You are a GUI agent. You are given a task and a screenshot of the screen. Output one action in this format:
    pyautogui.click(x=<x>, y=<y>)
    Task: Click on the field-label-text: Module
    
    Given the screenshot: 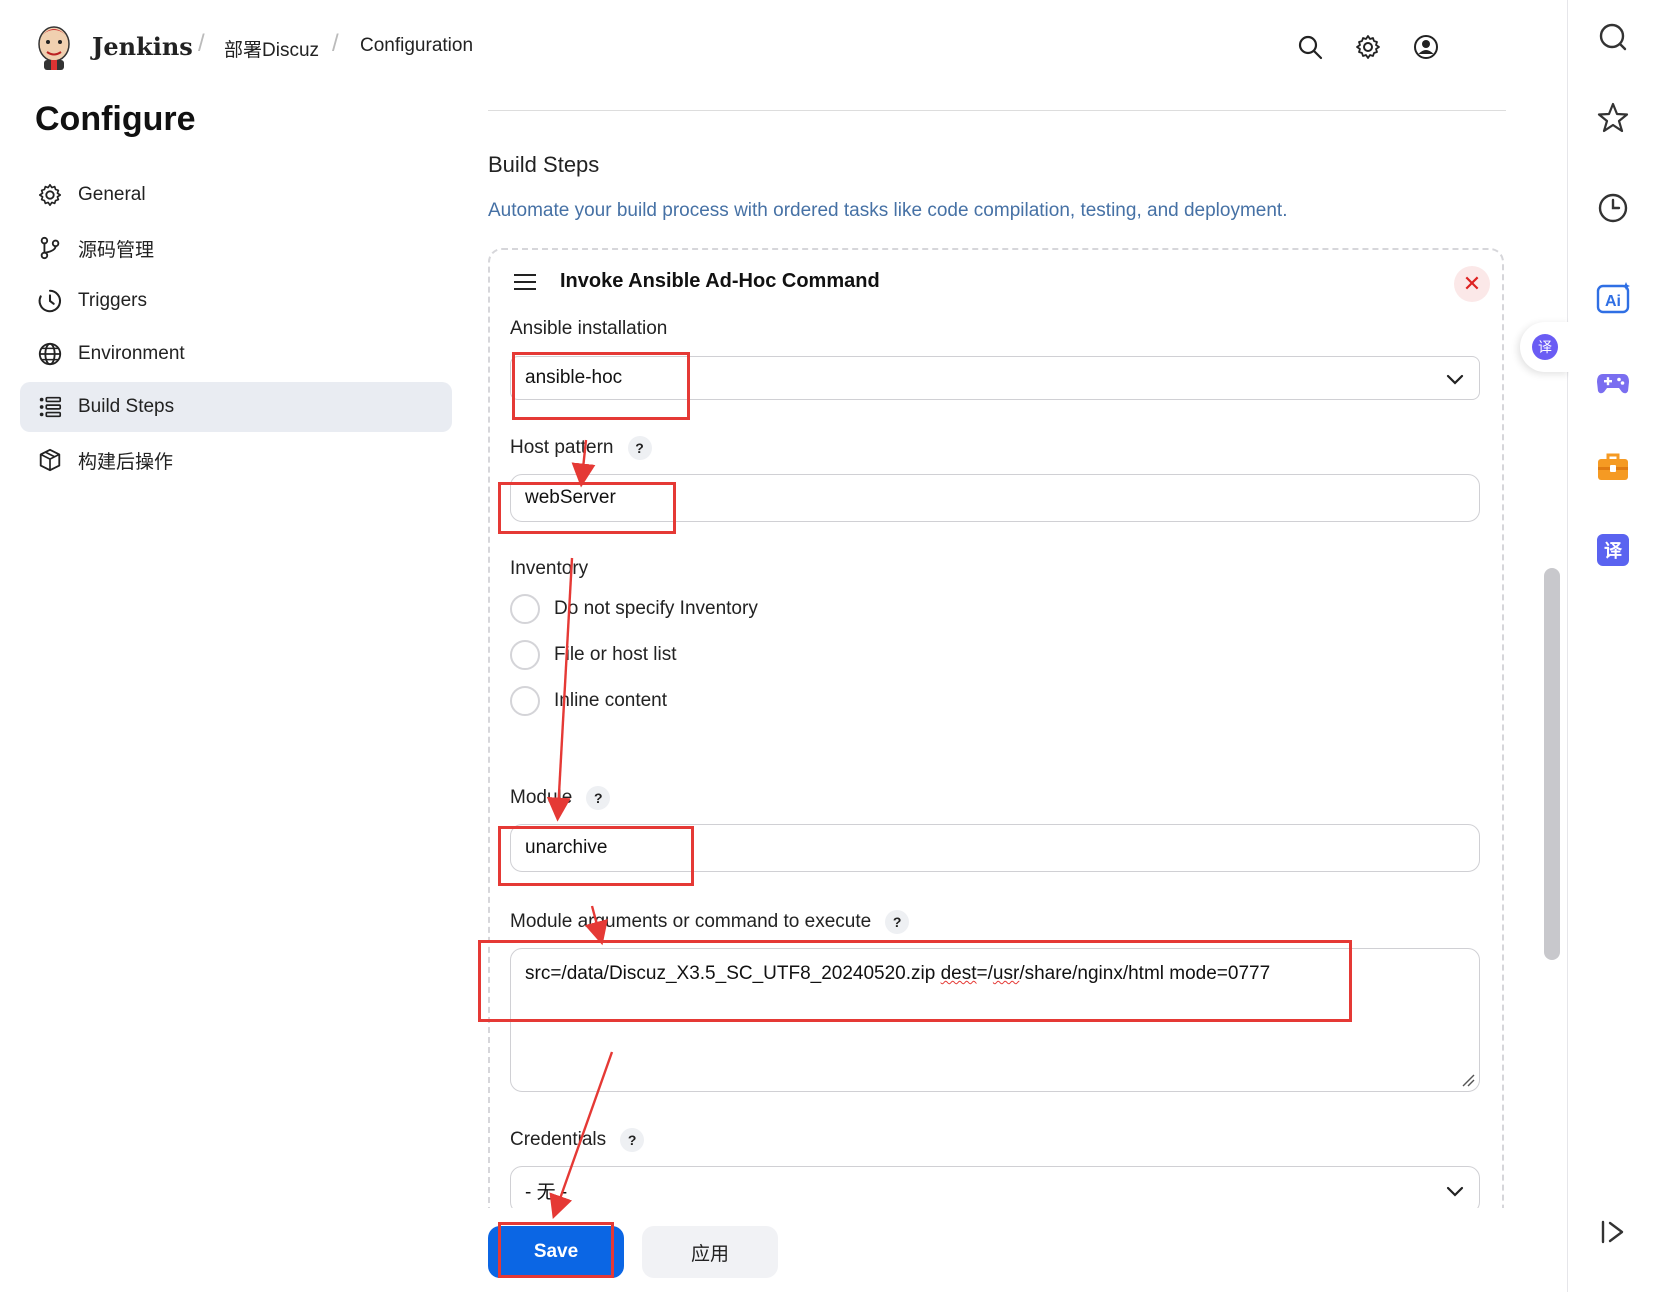 What is the action you would take?
    pyautogui.click(x=541, y=797)
    